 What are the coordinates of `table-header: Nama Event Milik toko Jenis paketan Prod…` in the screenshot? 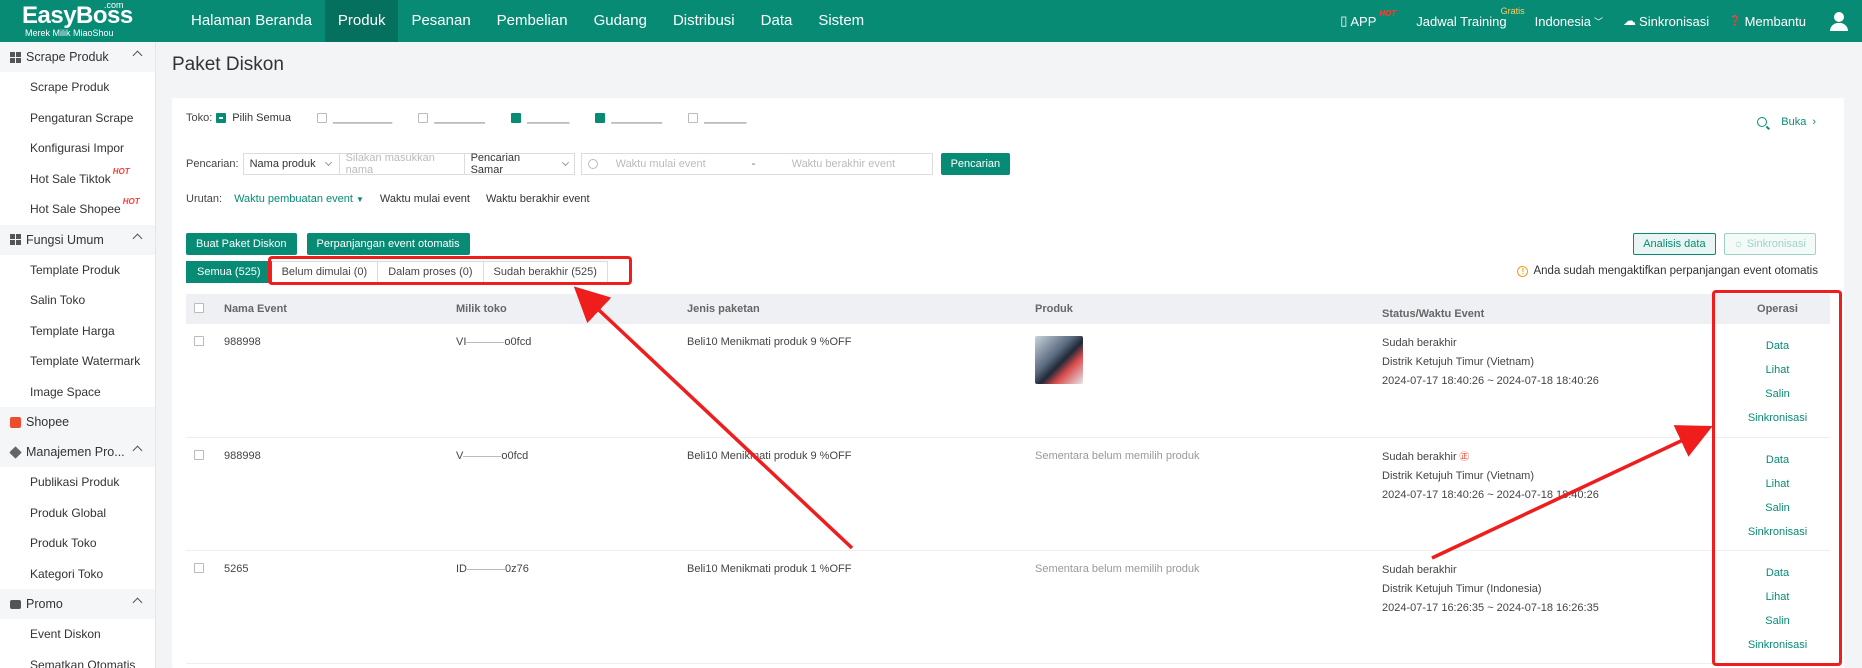 It's located at (1008, 309).